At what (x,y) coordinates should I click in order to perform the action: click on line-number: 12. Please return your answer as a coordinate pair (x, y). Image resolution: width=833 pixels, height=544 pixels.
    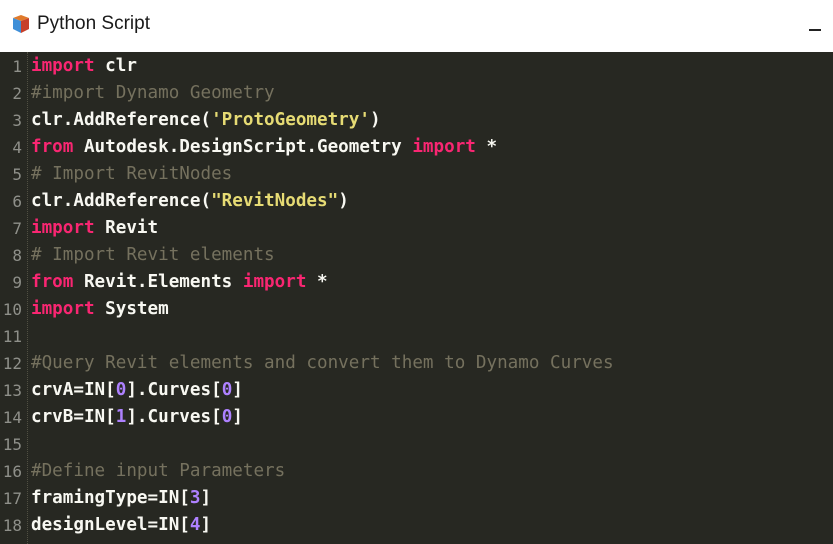
    Looking at the image, I should click on (13, 363).